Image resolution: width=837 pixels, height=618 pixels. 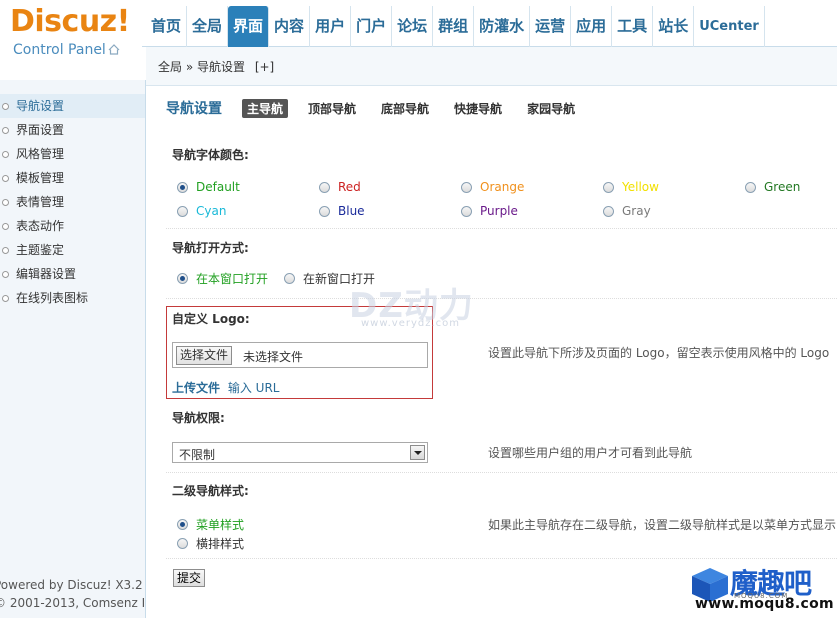 What do you see at coordinates (674, 26) in the screenshot?
I see `top-nav-item: 站长` at bounding box center [674, 26].